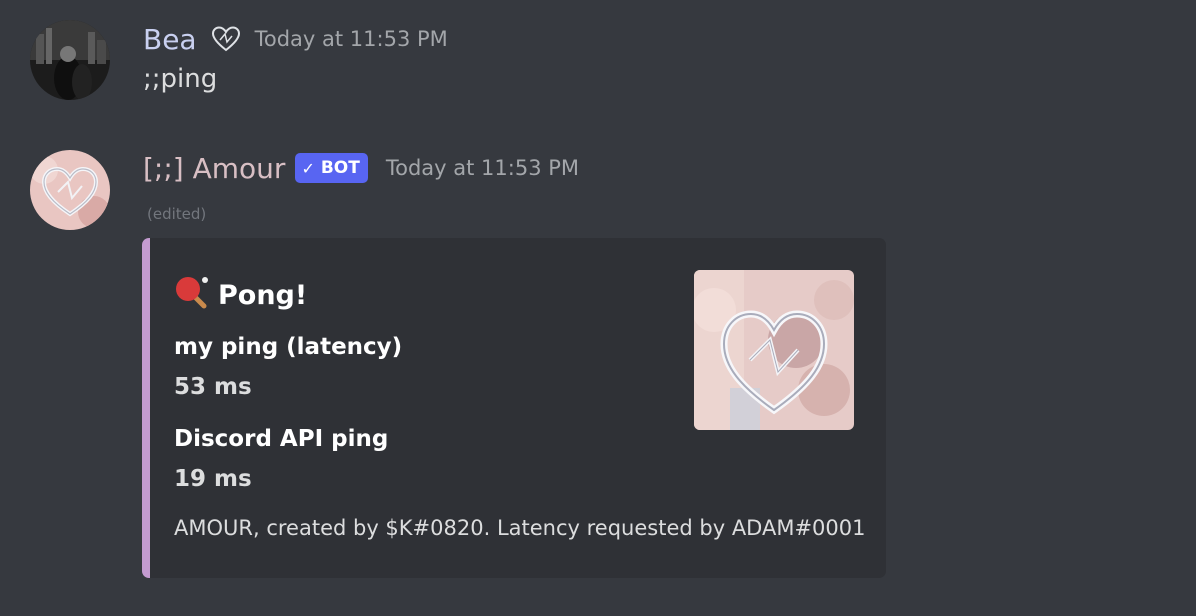 The width and height of the screenshot is (1196, 616). What do you see at coordinates (177, 214) in the screenshot?
I see `edited-label: (edited)` at bounding box center [177, 214].